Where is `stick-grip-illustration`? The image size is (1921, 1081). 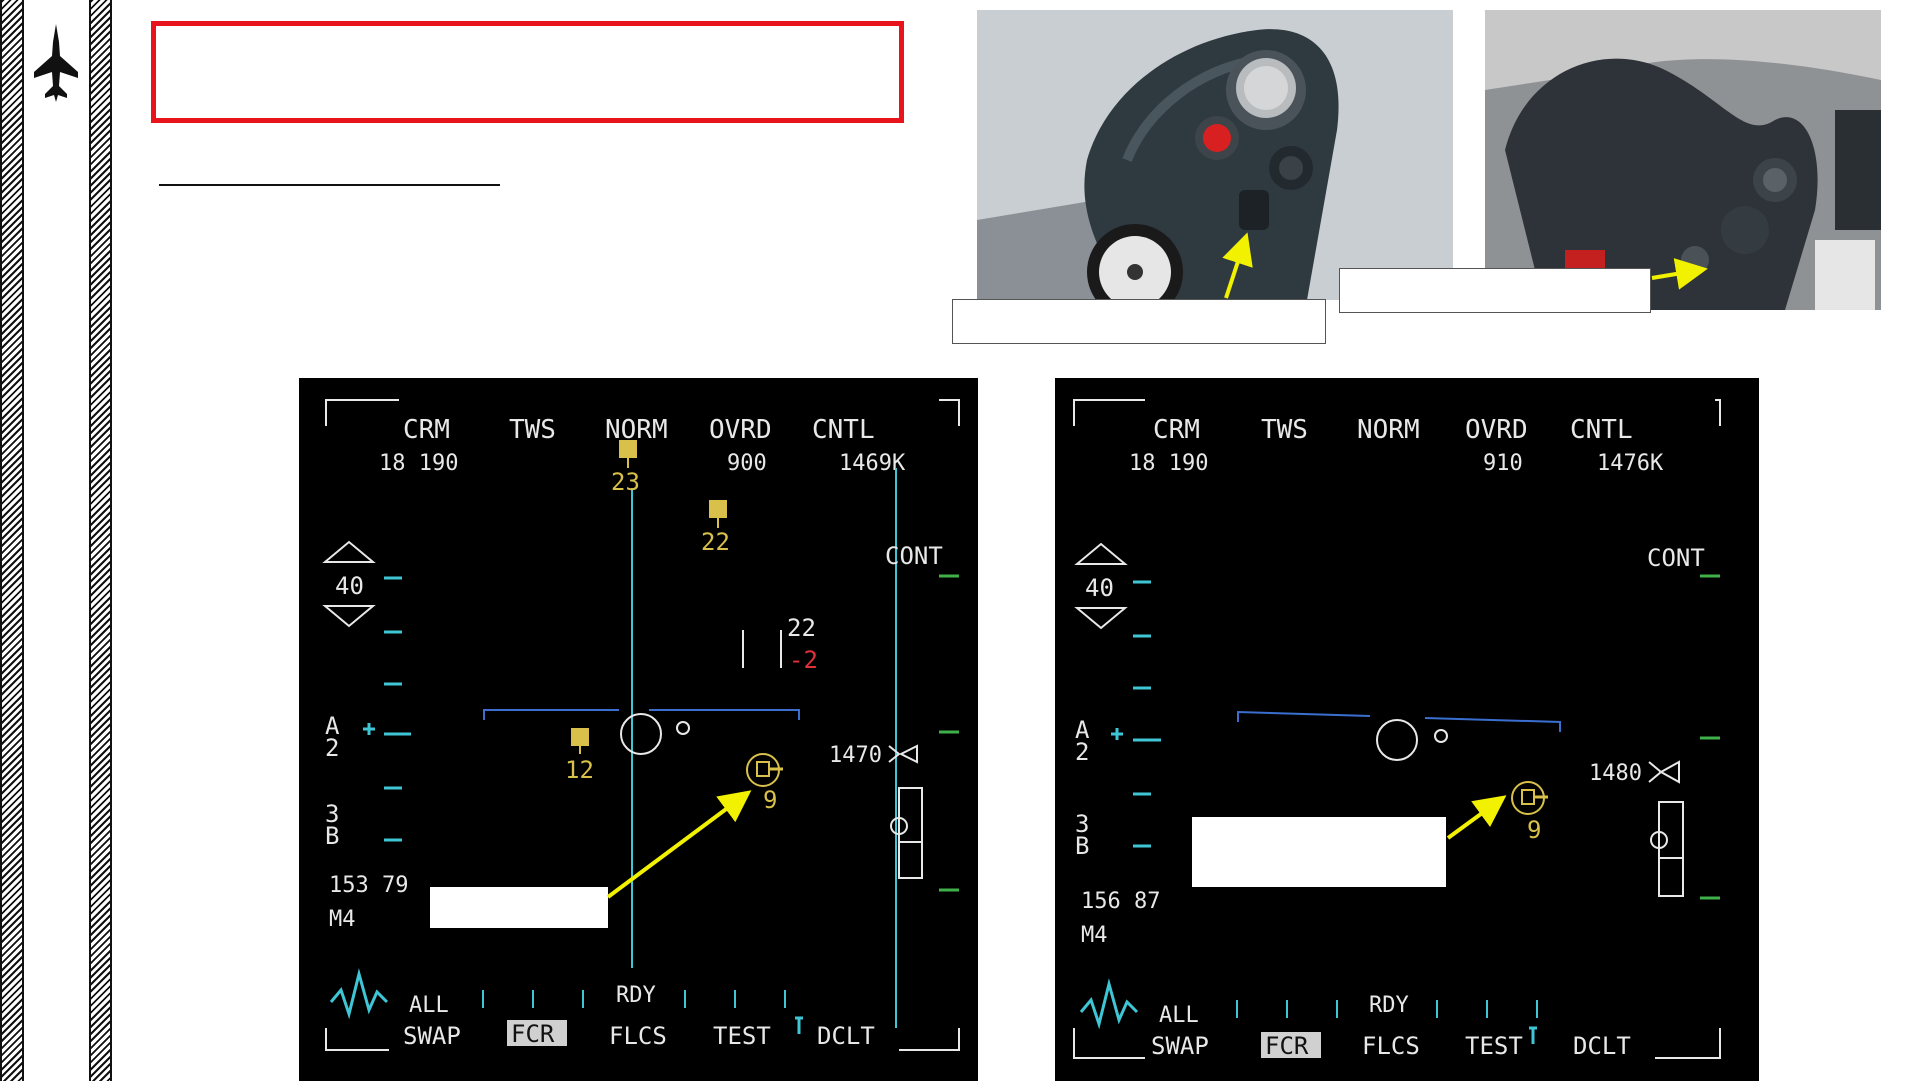 stick-grip-illustration is located at coordinates (1215, 155).